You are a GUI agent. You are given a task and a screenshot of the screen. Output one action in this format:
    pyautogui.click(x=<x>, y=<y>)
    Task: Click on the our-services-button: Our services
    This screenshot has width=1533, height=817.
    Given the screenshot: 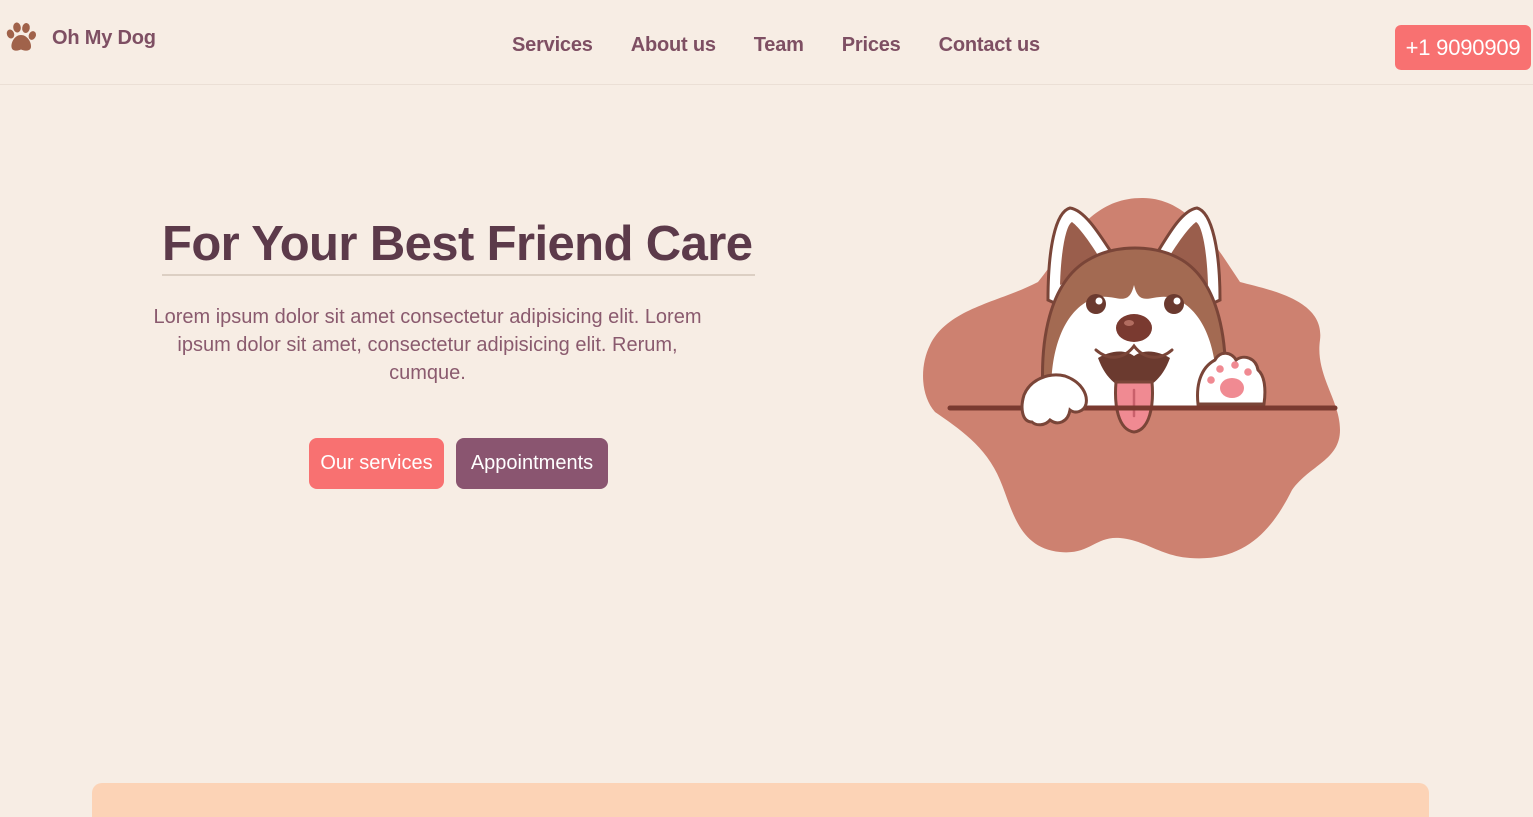 What is the action you would take?
    pyautogui.click(x=376, y=463)
    